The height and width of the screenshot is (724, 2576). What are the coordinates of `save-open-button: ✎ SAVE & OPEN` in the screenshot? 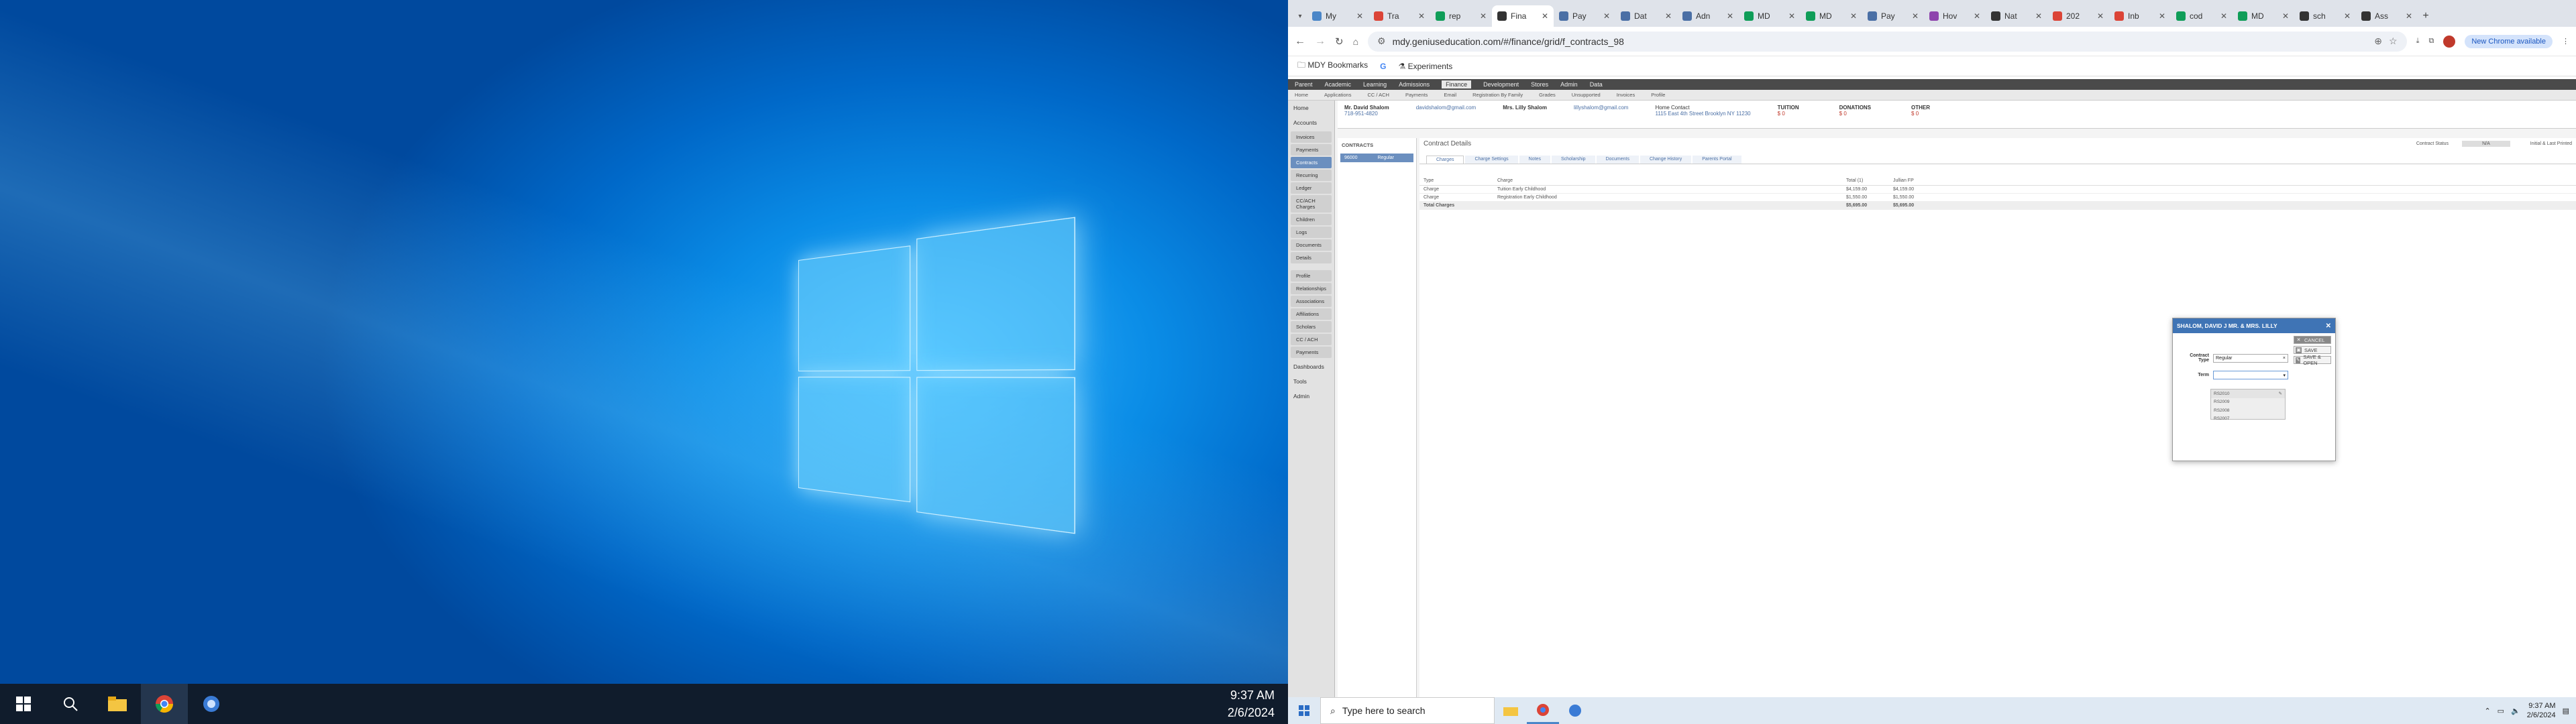 It's located at (2312, 360).